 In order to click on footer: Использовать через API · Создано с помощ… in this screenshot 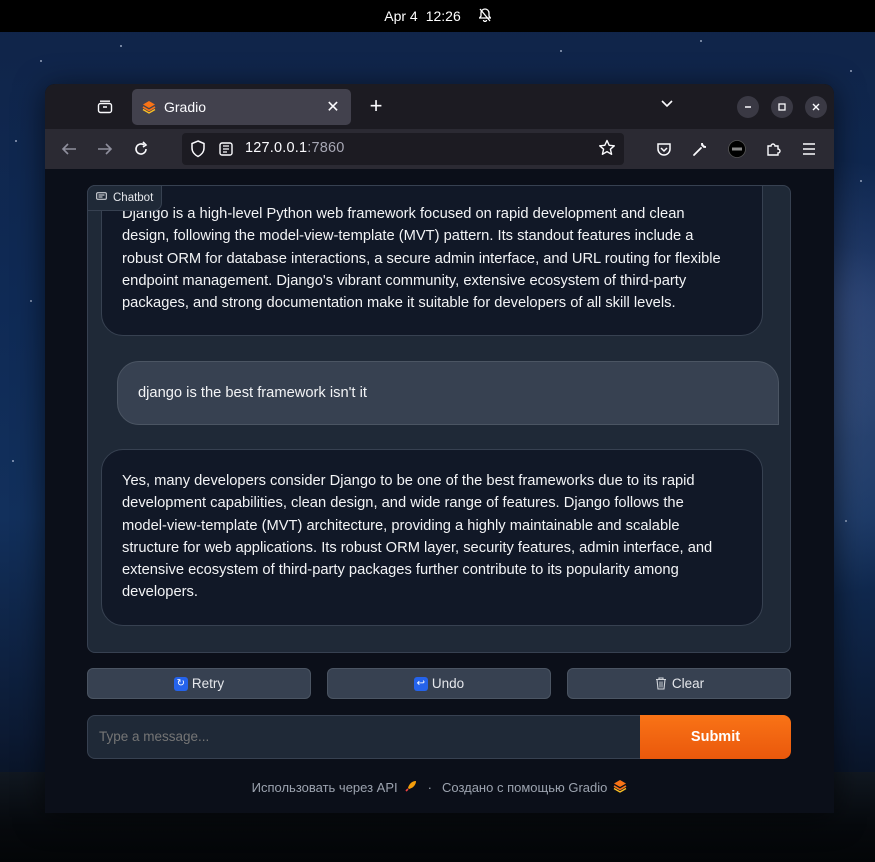, I will do `click(439, 787)`.